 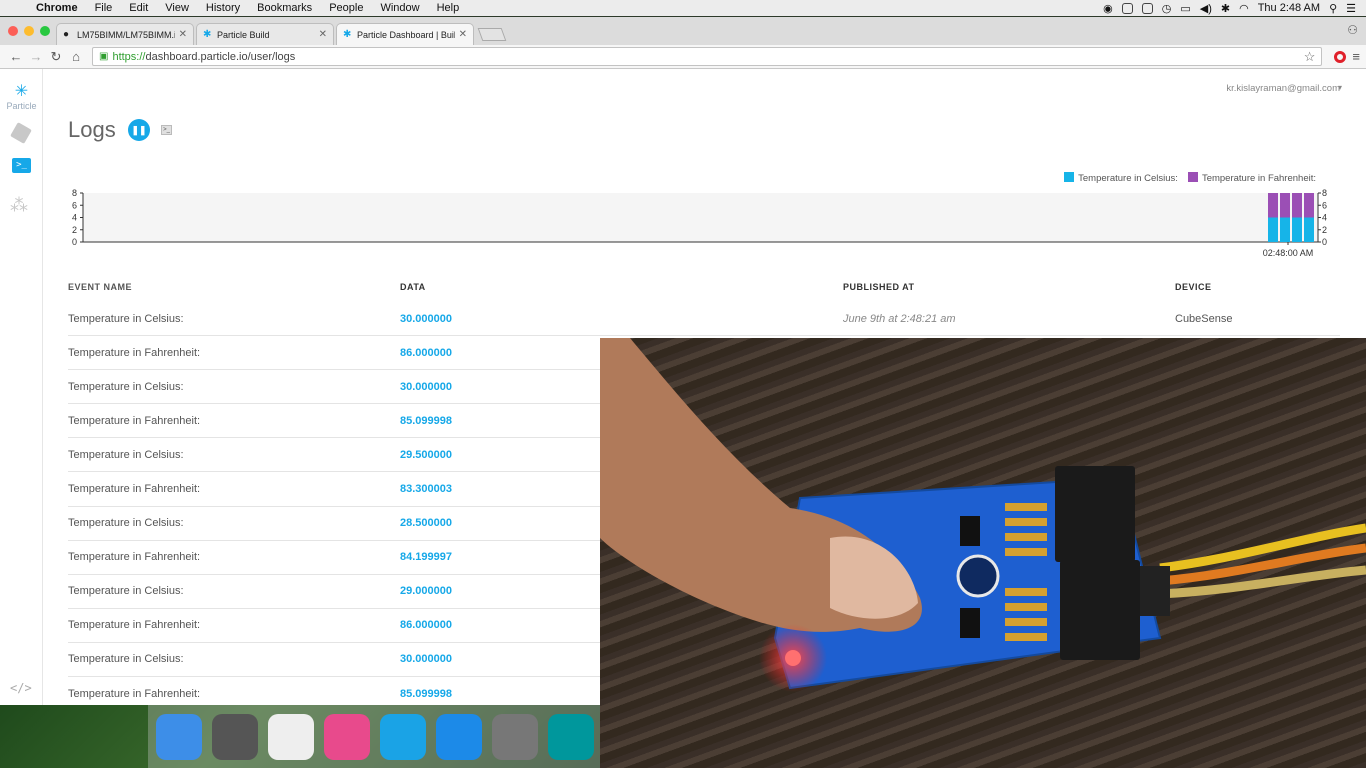 What do you see at coordinates (1244, 8) in the screenshot?
I see `wifi-icon: ◠` at bounding box center [1244, 8].